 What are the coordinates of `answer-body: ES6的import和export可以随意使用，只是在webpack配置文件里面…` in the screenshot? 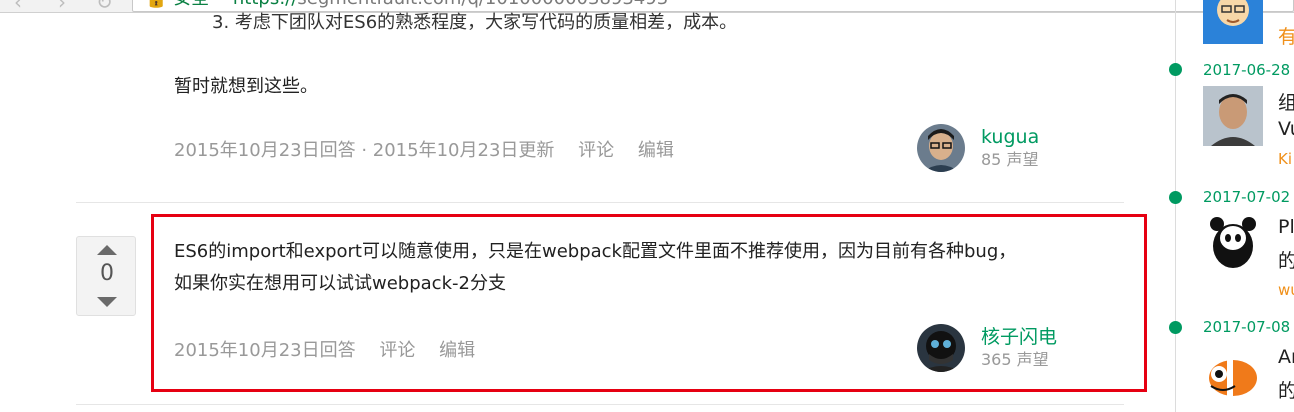 It's located at (649, 268).